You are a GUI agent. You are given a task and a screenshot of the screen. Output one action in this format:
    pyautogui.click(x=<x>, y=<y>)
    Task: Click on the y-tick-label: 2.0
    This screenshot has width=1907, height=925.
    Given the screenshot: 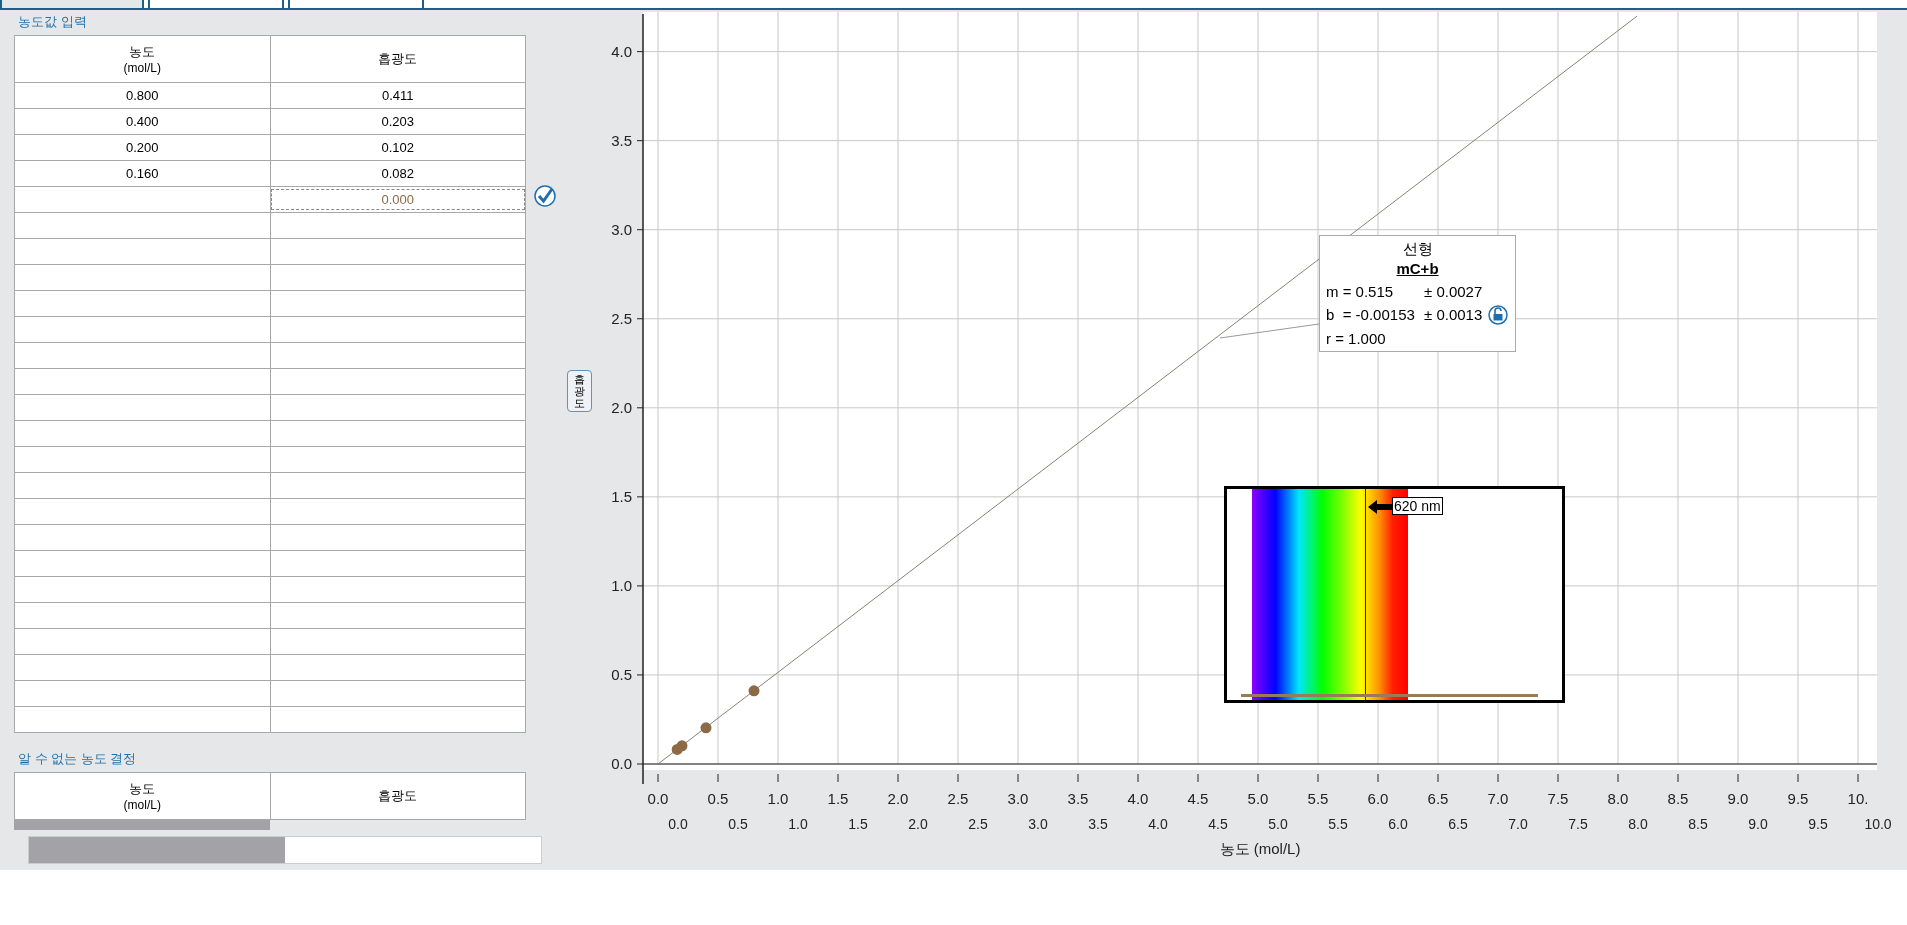 What is the action you would take?
    pyautogui.click(x=621, y=407)
    